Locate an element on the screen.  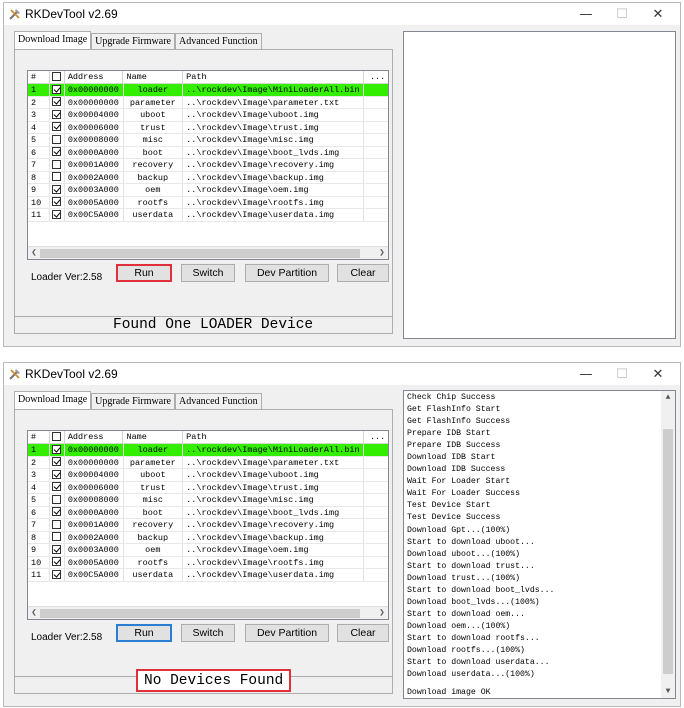
dev-partition-button: Dev Partition is located at coordinates (287, 633).